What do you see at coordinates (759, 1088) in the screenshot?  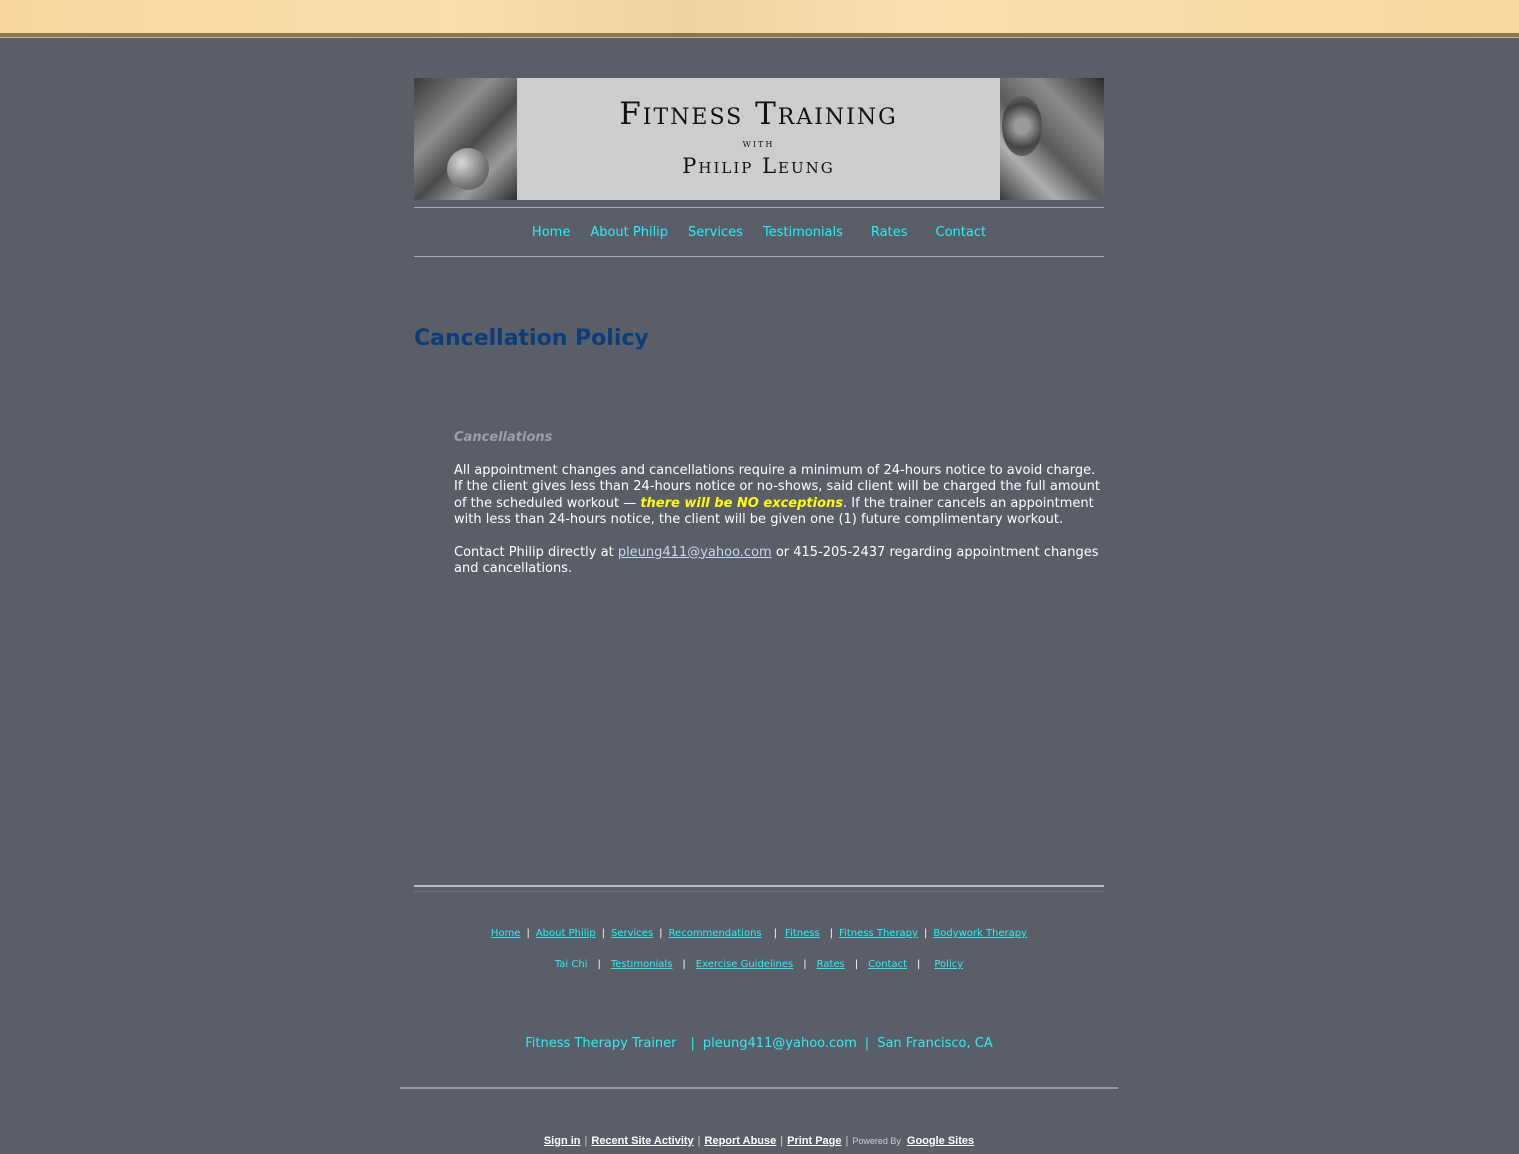 I see `sites-footer-rule` at bounding box center [759, 1088].